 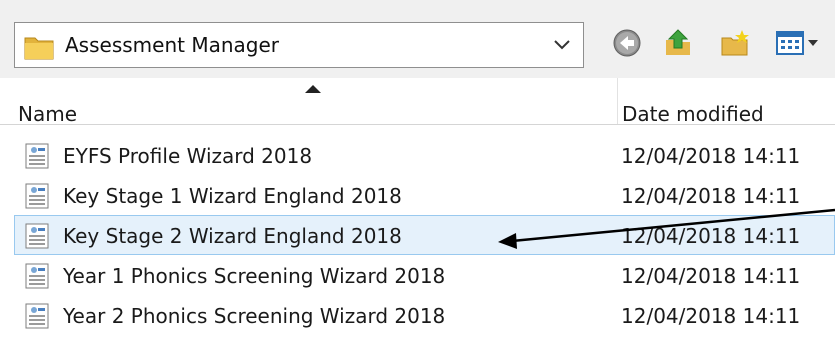 What do you see at coordinates (316, 102) in the screenshot?
I see `column-header-name: Name` at bounding box center [316, 102].